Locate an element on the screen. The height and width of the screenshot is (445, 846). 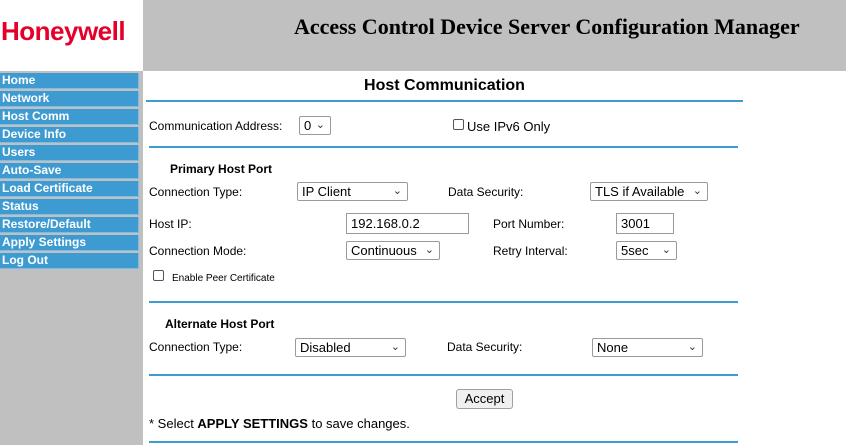
divider-comm is located at coordinates (443, 147).